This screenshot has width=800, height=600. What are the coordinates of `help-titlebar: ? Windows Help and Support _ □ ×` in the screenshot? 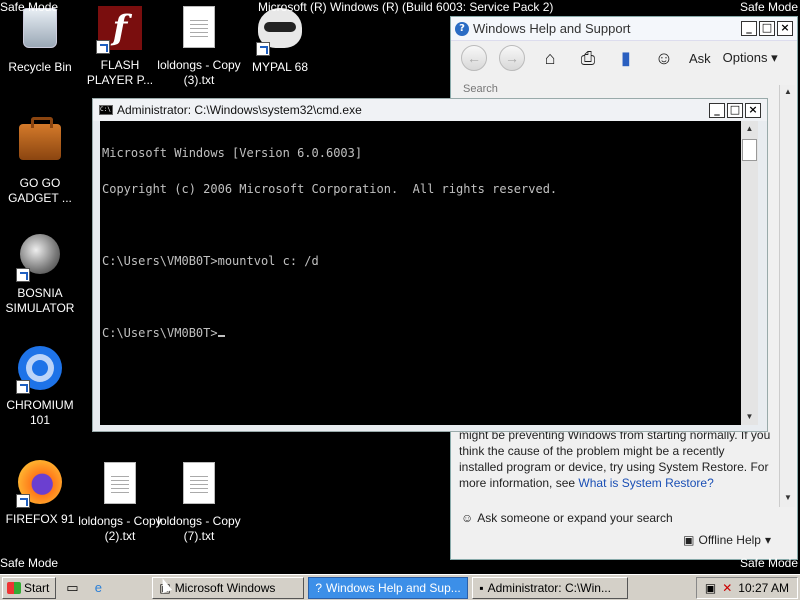 It's located at (624, 29).